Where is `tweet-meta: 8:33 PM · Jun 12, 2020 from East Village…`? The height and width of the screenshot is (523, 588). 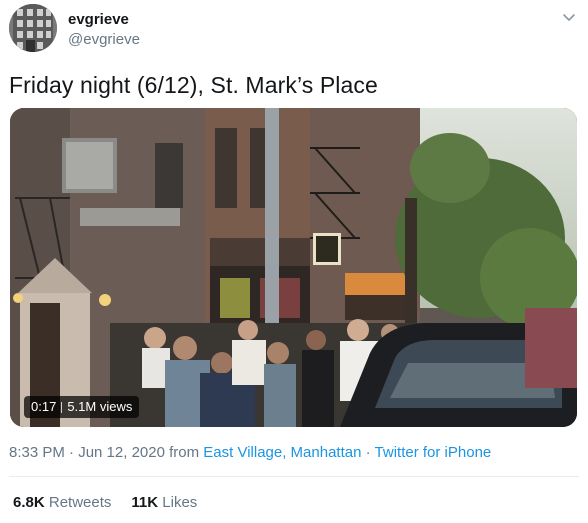 tweet-meta: 8:33 PM · Jun 12, 2020 from East Village… is located at coordinates (250, 452).